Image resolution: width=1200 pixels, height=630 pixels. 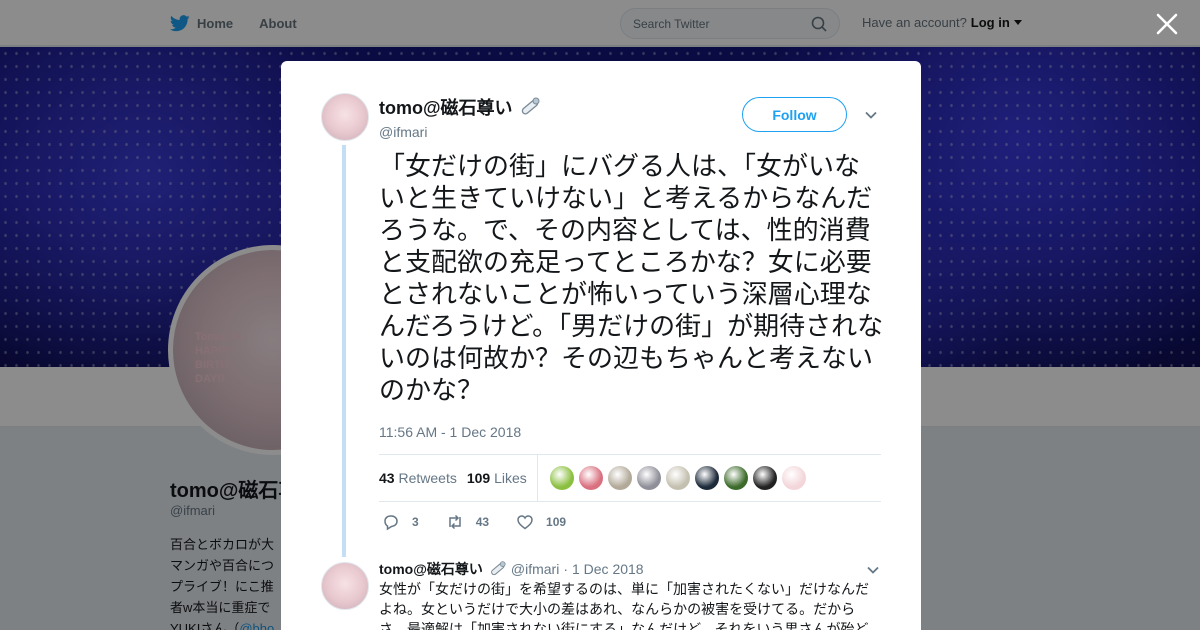 I want to click on reply-action: 3, so click(x=400, y=522).